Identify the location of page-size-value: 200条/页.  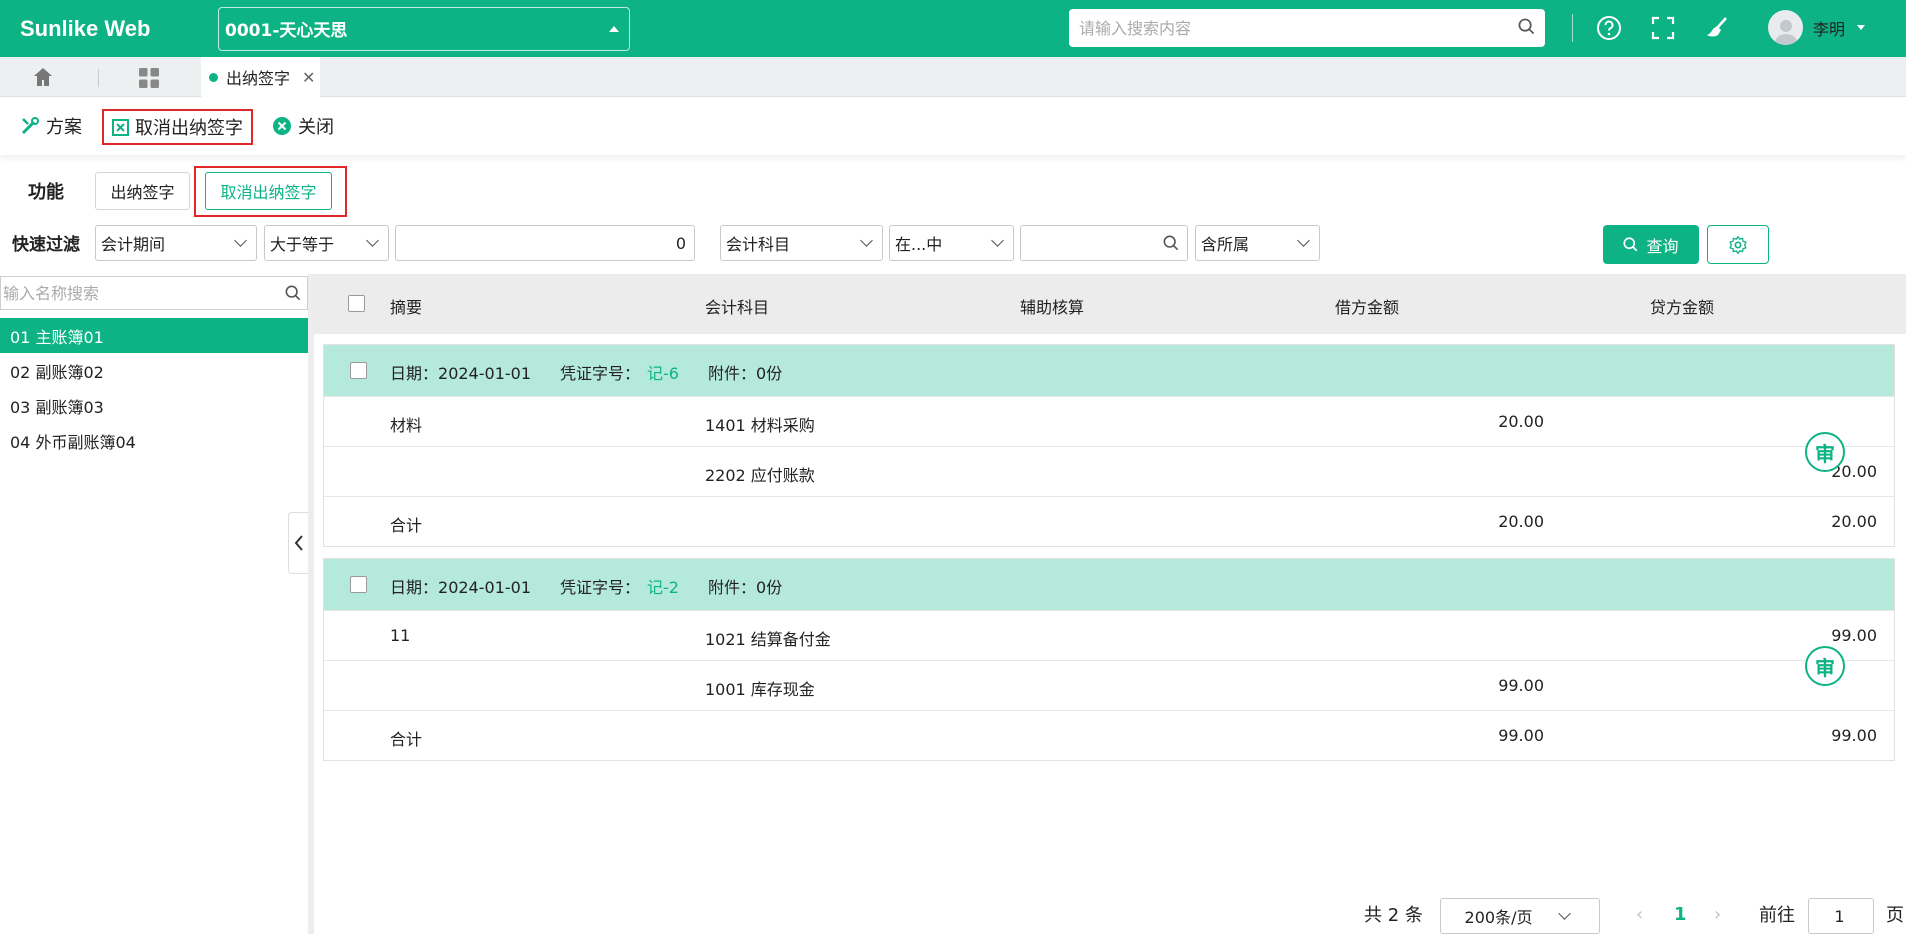
(1498, 917).